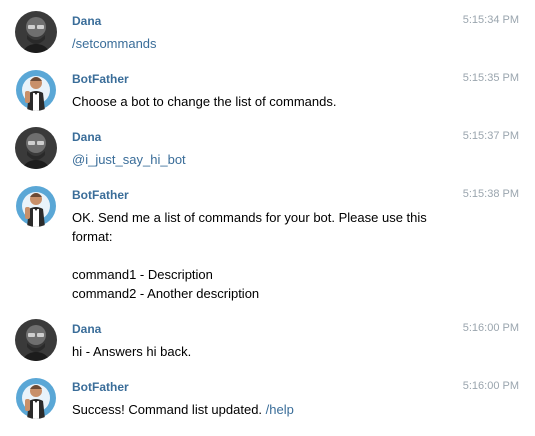  I want to click on message-text: Success! Command list updated. /help, so click(252, 409).